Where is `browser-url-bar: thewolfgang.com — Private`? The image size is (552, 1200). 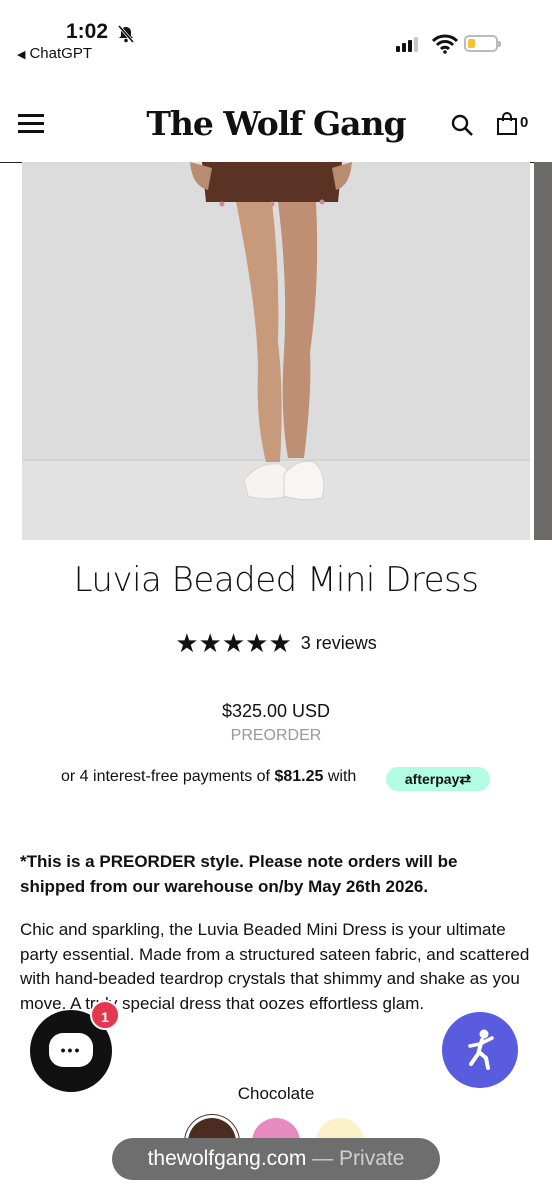 browser-url-bar: thewolfgang.com — Private is located at coordinates (276, 1159).